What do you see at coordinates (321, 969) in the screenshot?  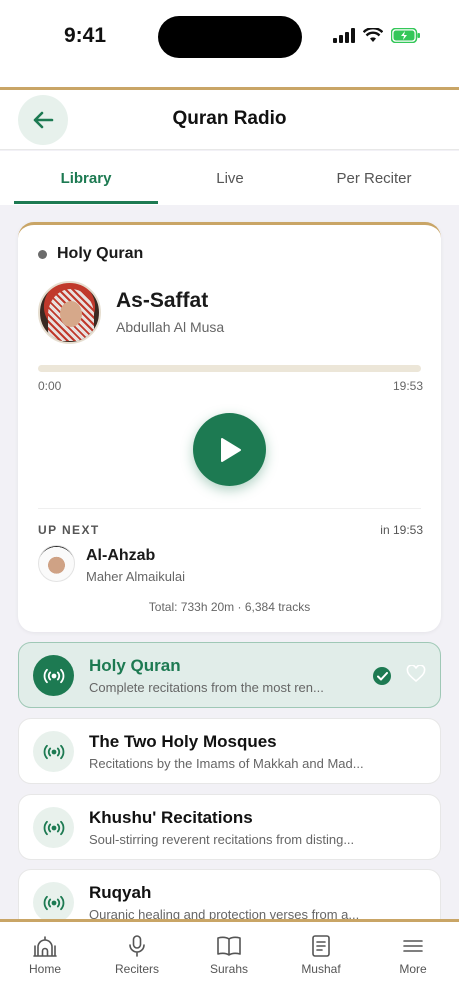 I see `nav-label: Mushaf` at bounding box center [321, 969].